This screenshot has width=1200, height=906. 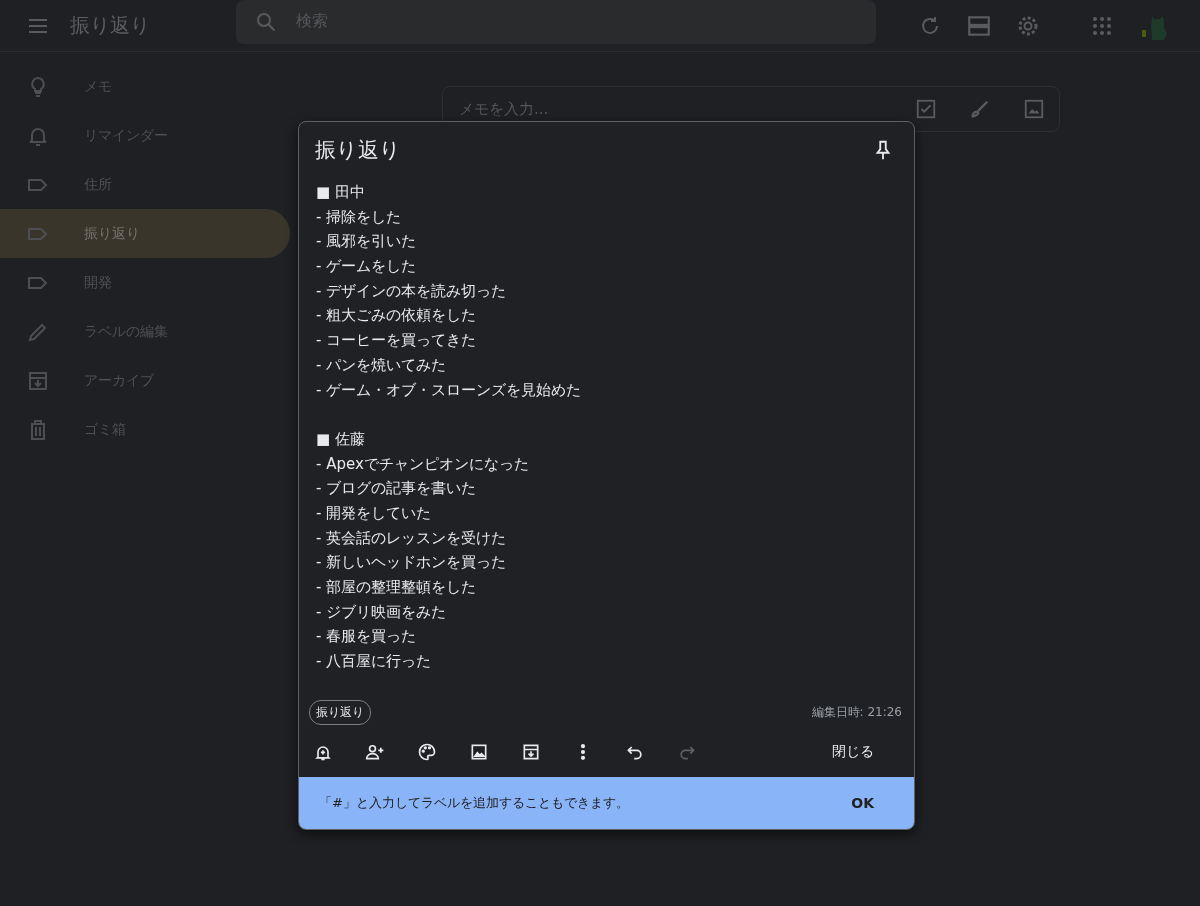 What do you see at coordinates (145, 233) in the screenshot?
I see `sidebar-item: 振り返り` at bounding box center [145, 233].